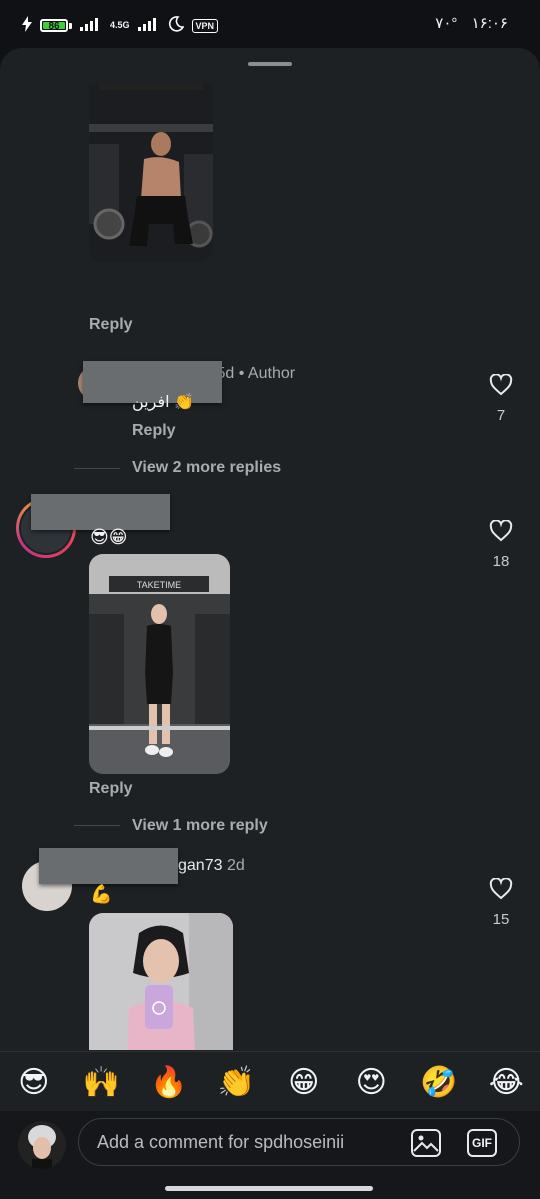  I want to click on emoji-button-rofl: 🤣, so click(439, 1082).